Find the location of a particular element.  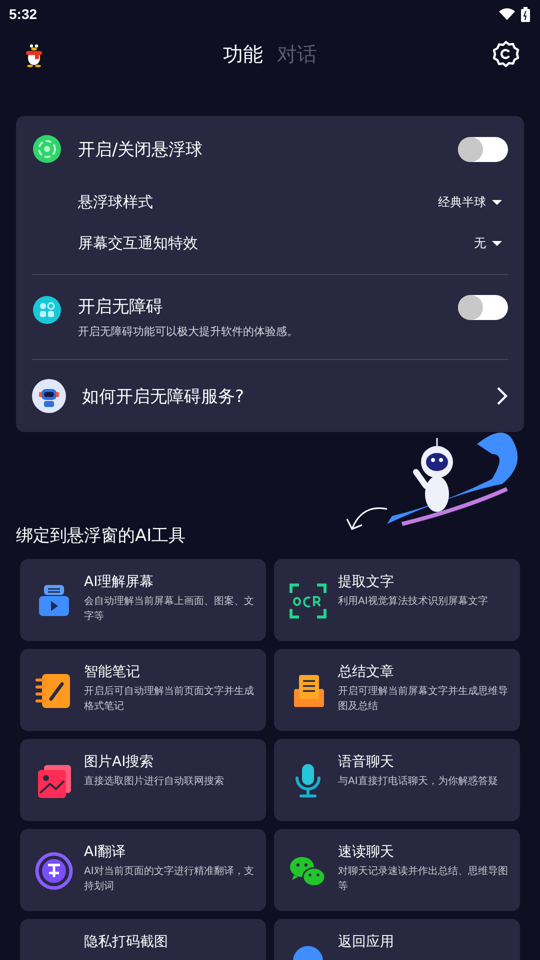

tool-card: 语音聊天 与AI直接打电话聊天，为你解惑答疑 is located at coordinates (397, 780).